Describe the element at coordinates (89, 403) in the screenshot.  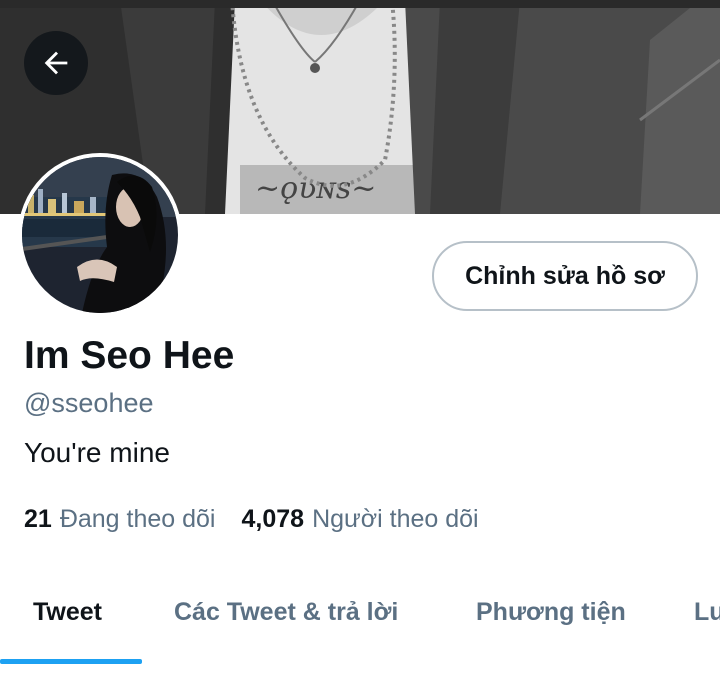
I see `profile-handle: @sseohee` at that location.